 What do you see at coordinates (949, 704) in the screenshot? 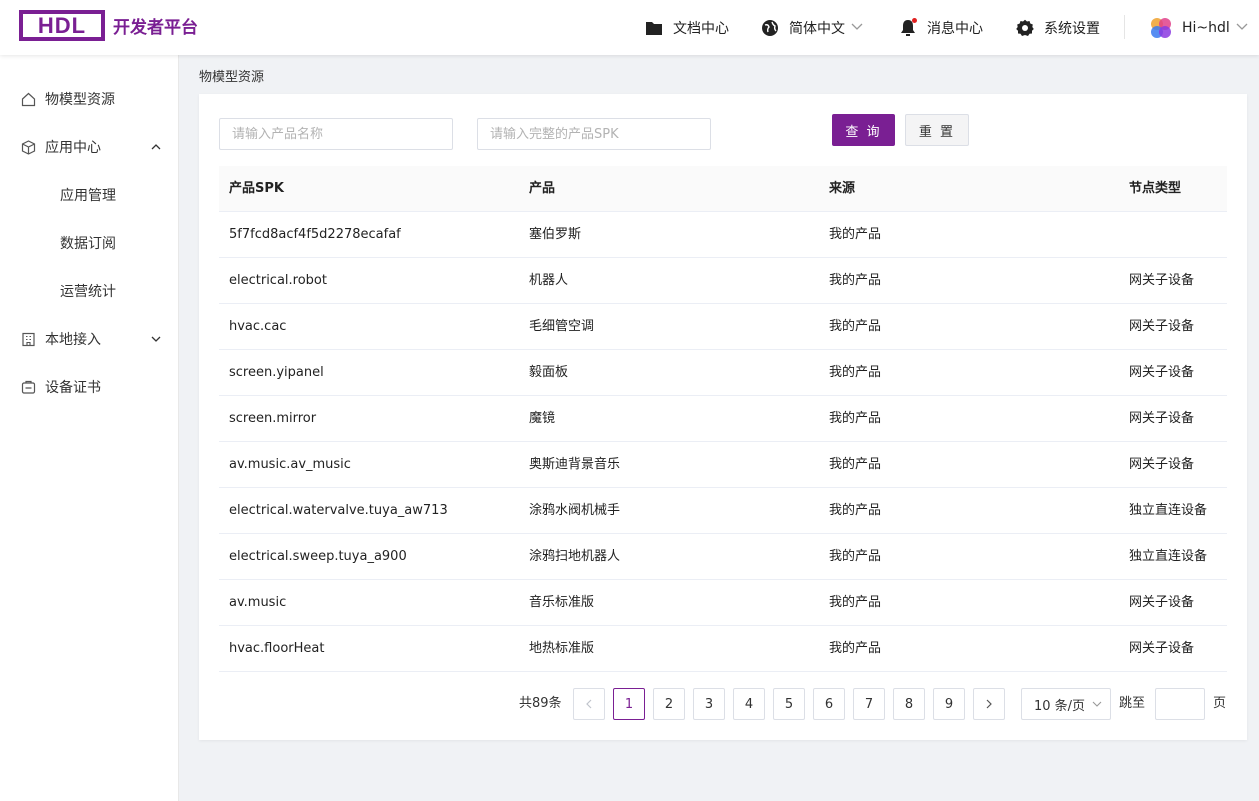
I see `page-button: 9` at bounding box center [949, 704].